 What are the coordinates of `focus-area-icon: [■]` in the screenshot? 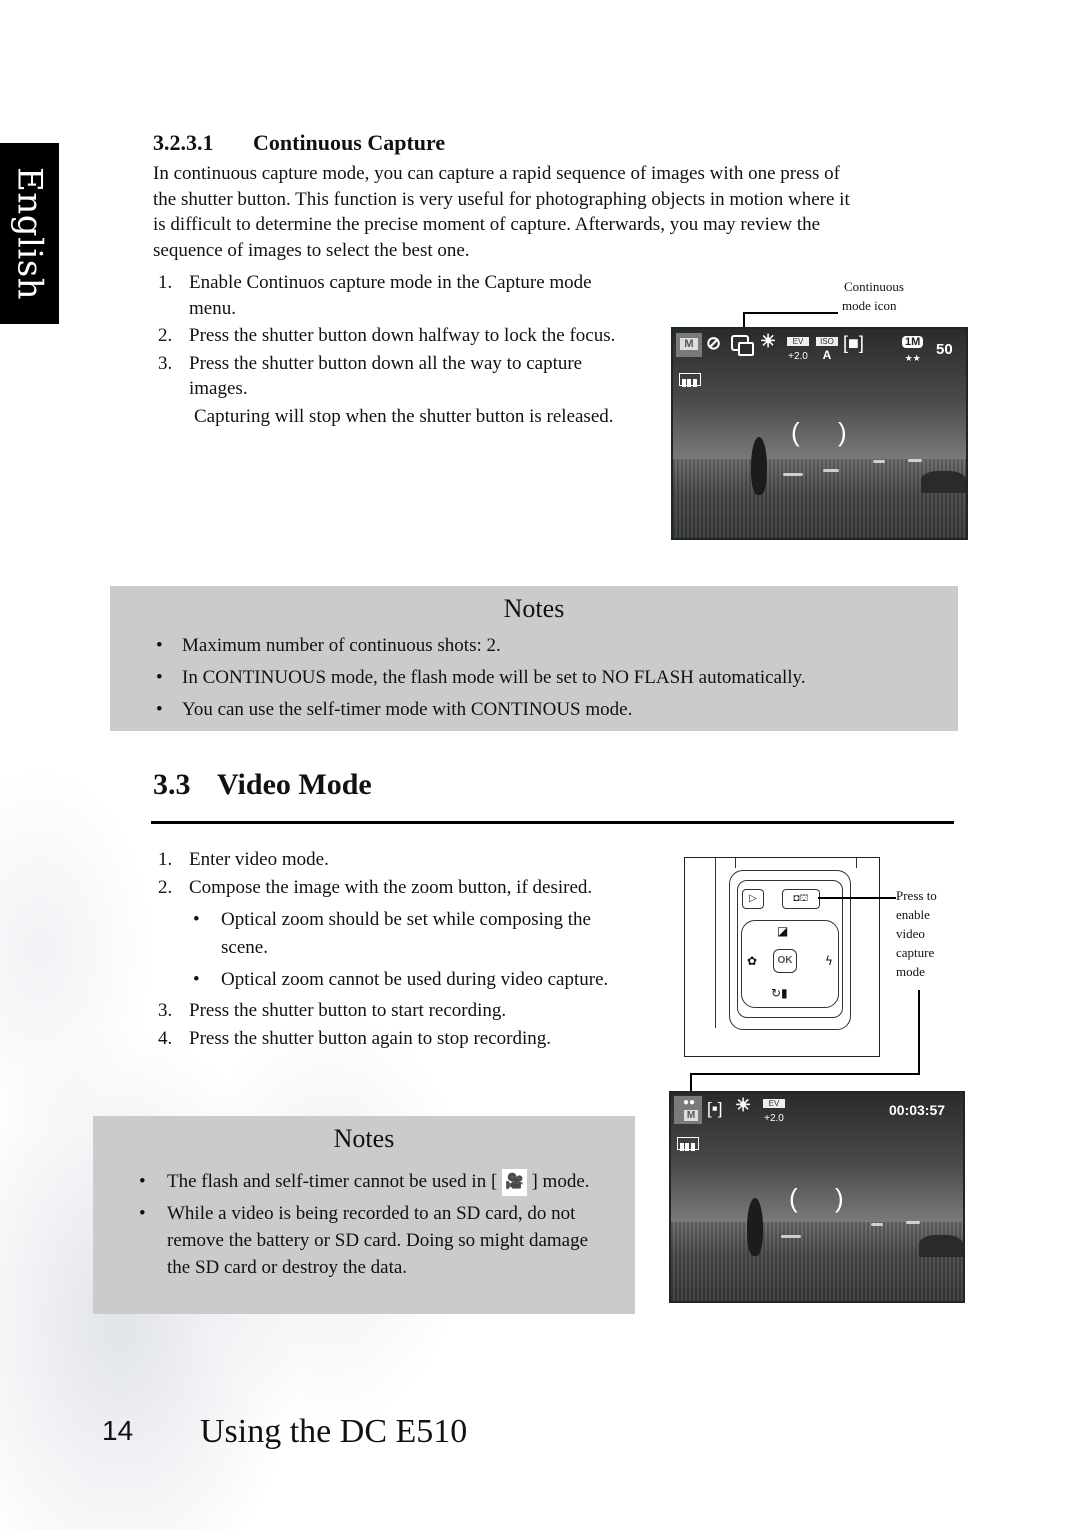 It's located at (853, 343).